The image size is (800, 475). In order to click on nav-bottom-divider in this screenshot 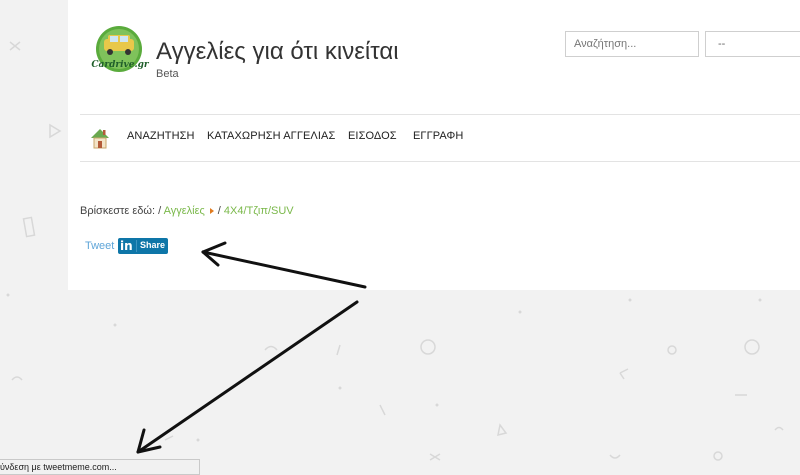, I will do `click(440, 161)`.